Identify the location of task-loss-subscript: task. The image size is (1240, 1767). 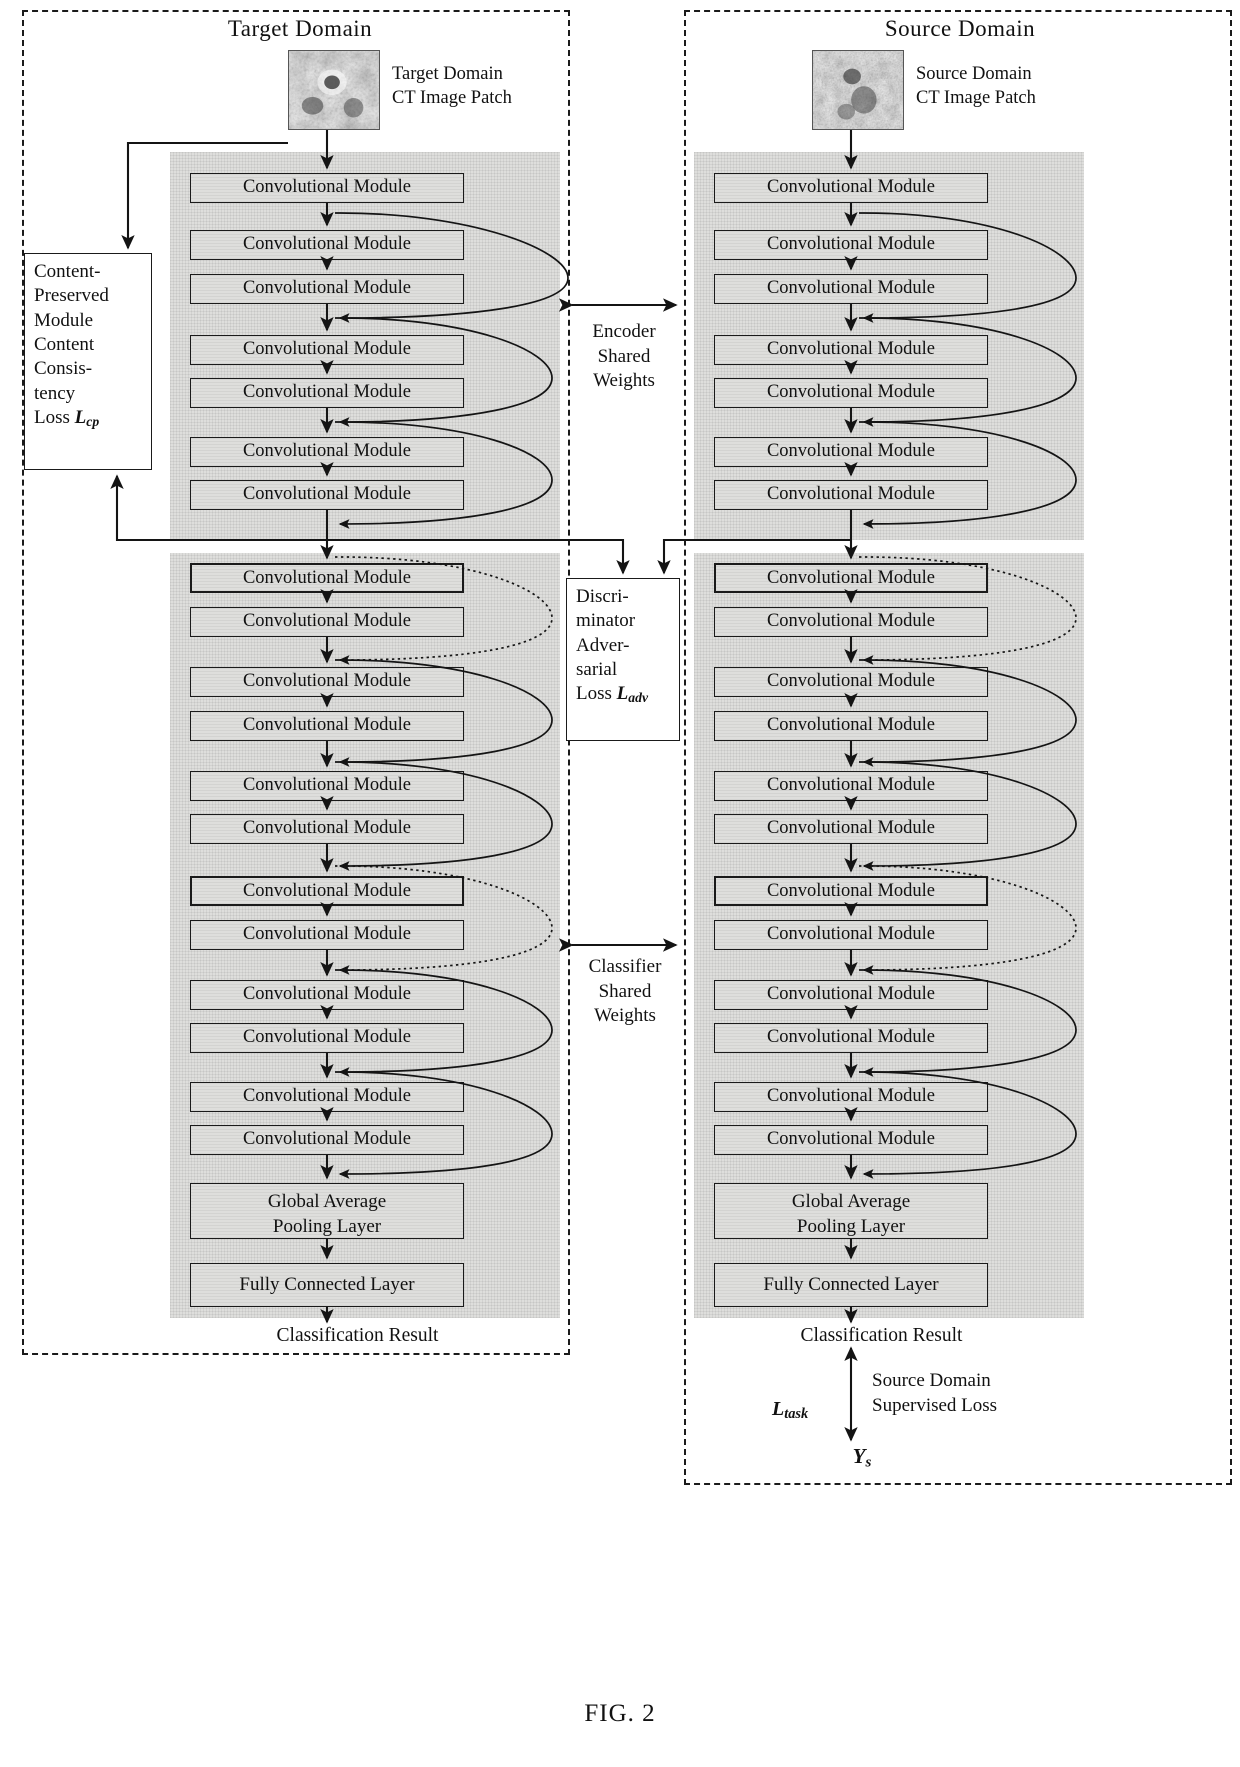
(796, 1414).